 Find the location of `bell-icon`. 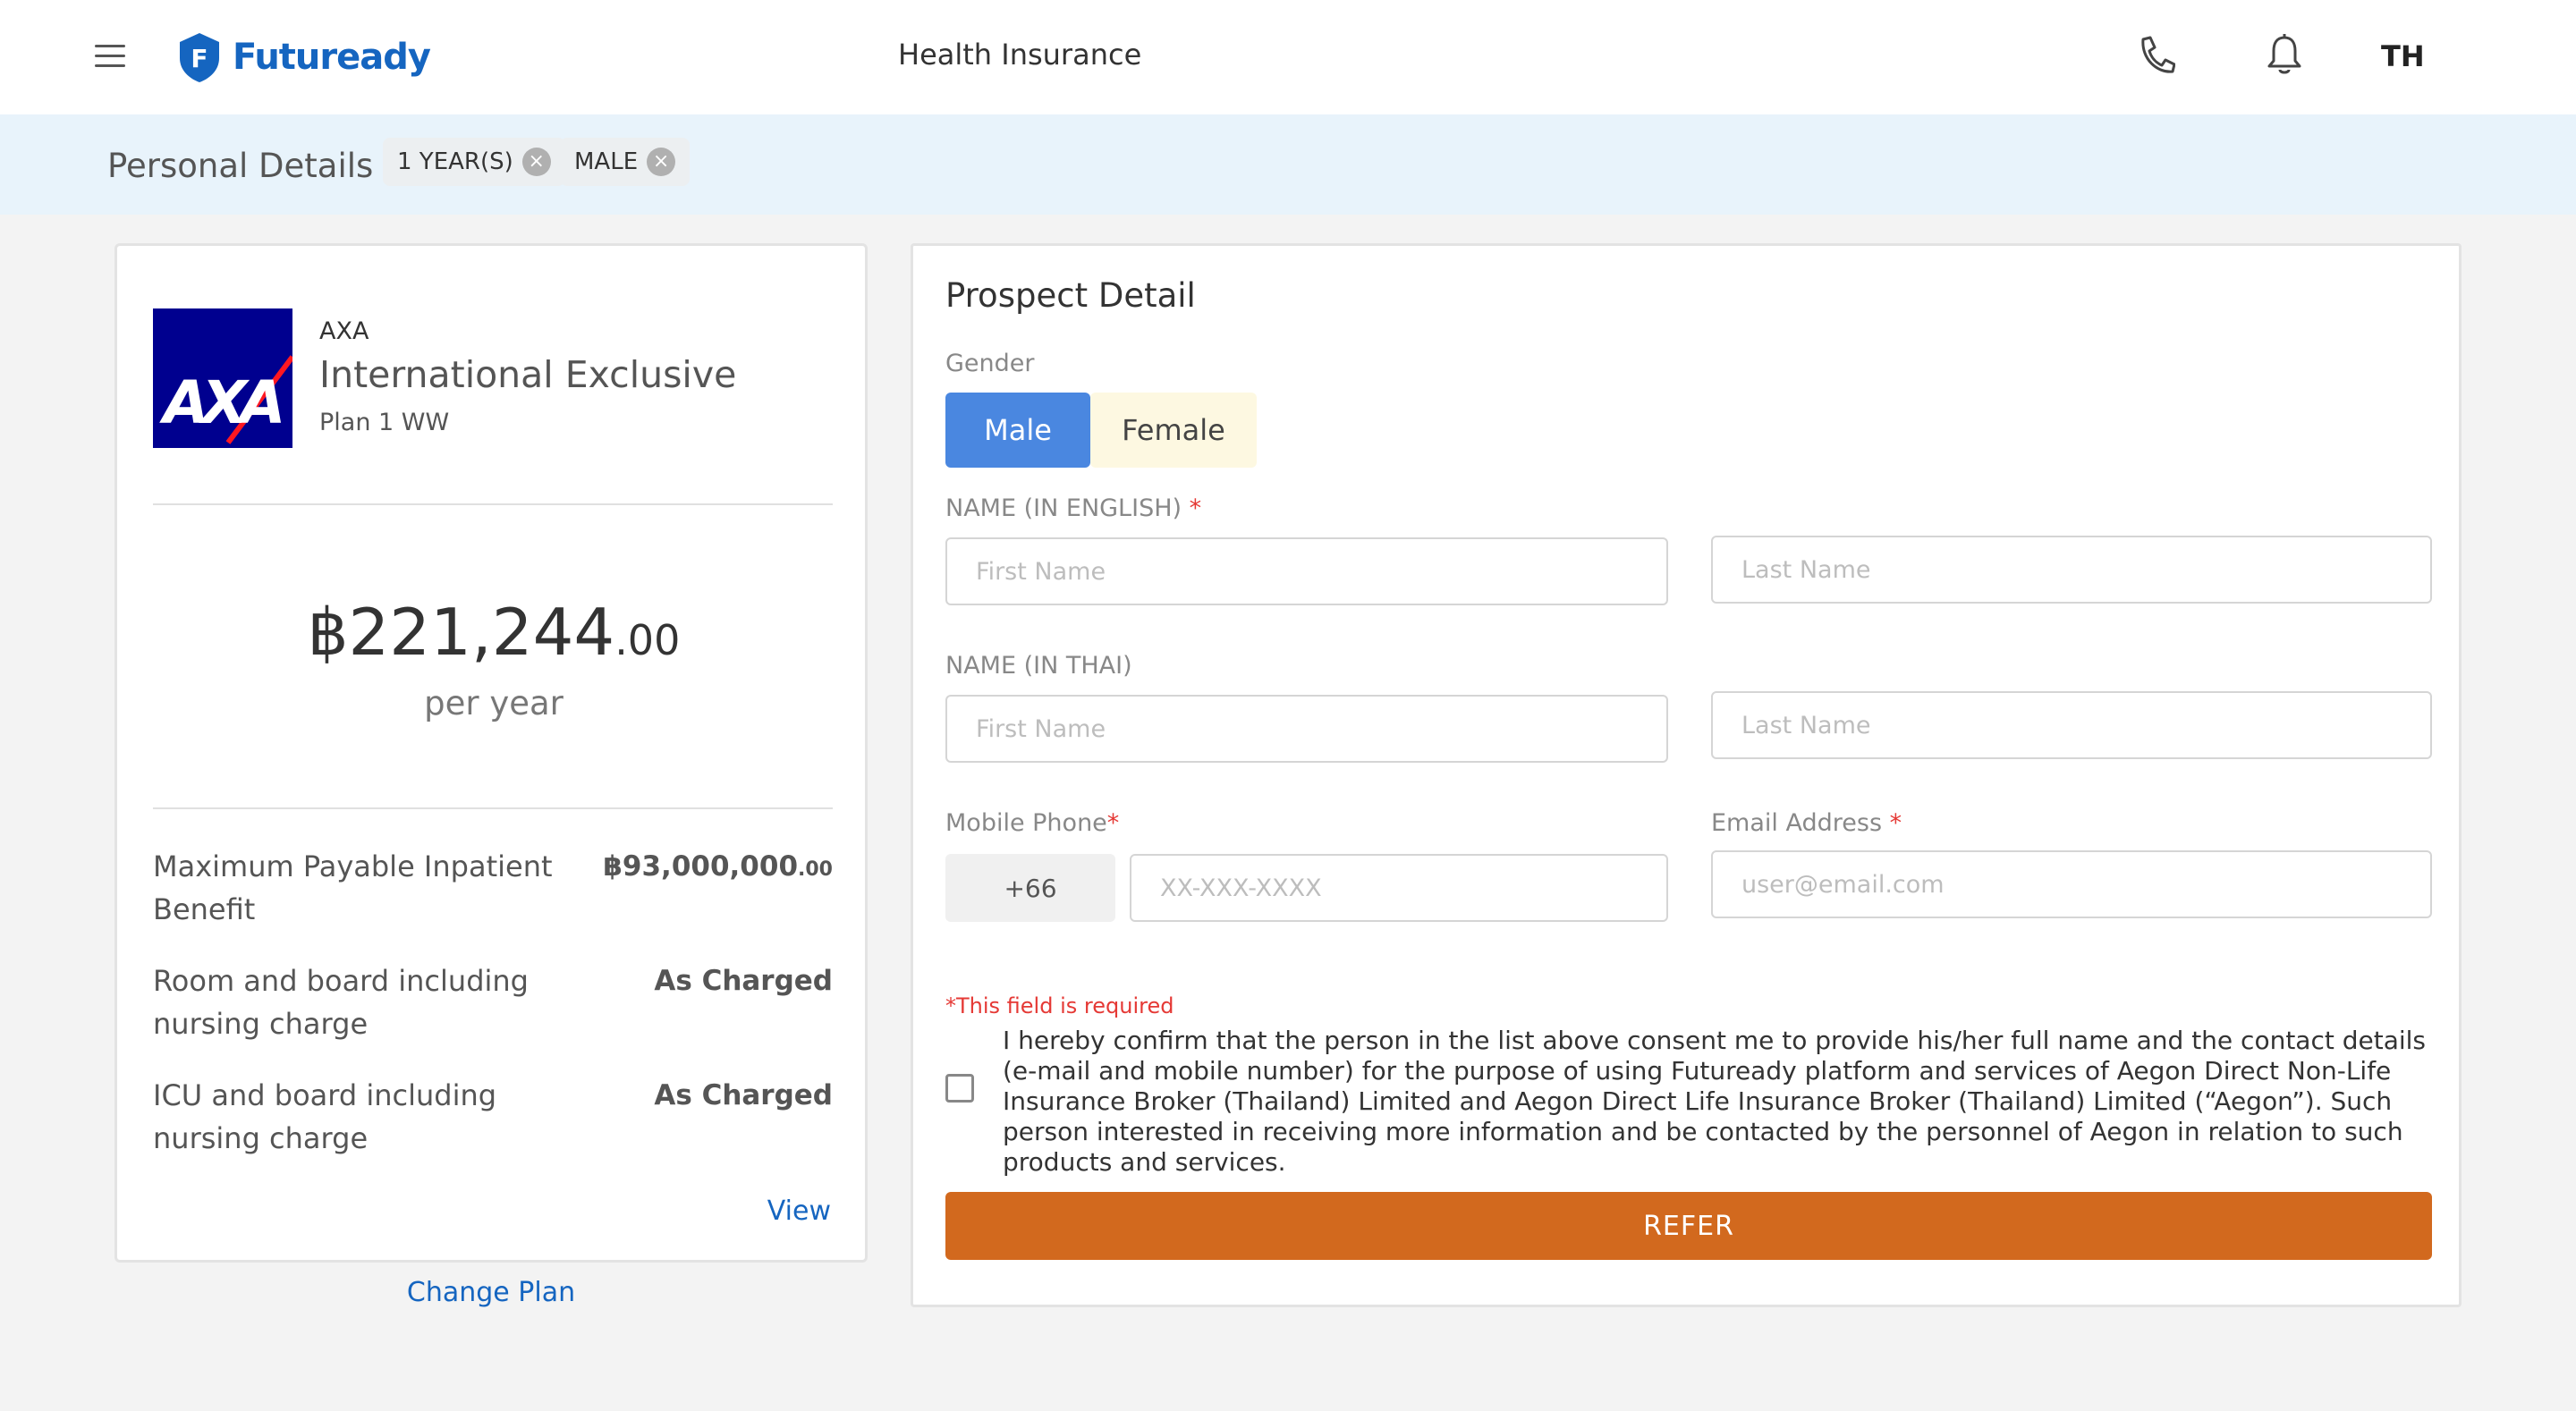

bell-icon is located at coordinates (2284, 54).